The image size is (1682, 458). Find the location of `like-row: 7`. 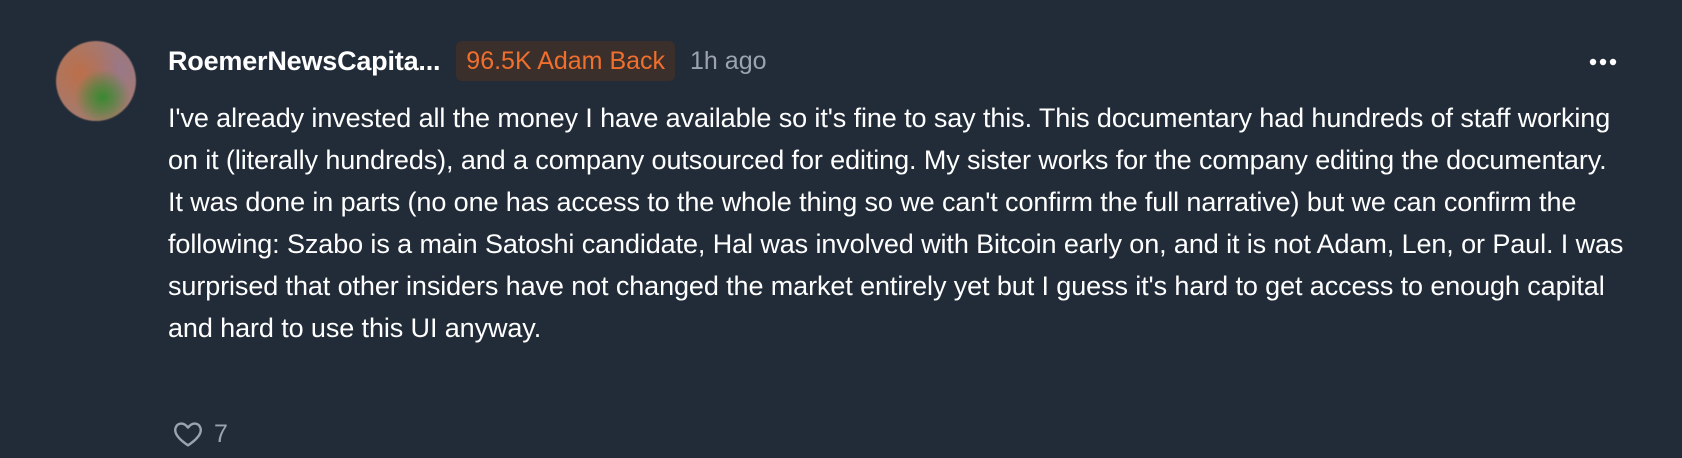

like-row: 7 is located at coordinates (199, 434).